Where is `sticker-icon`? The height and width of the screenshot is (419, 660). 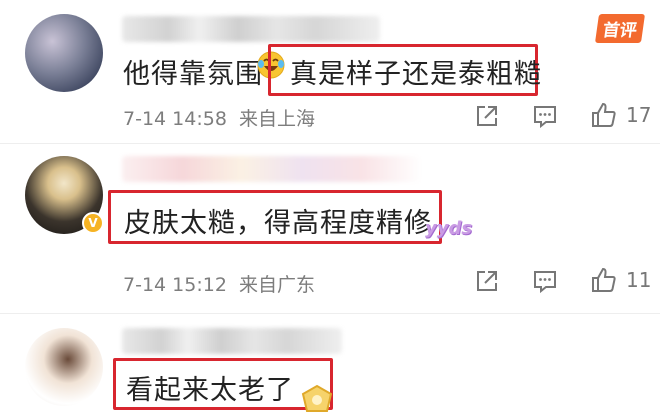
sticker-icon is located at coordinates (317, 401).